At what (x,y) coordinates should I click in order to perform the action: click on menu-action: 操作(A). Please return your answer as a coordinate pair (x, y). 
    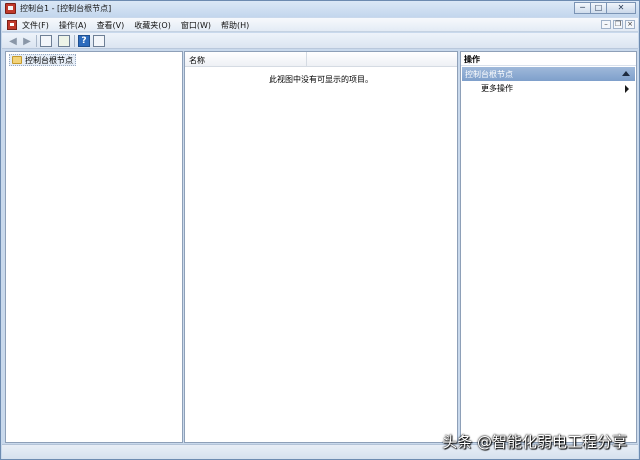
    Looking at the image, I should click on (73, 25).